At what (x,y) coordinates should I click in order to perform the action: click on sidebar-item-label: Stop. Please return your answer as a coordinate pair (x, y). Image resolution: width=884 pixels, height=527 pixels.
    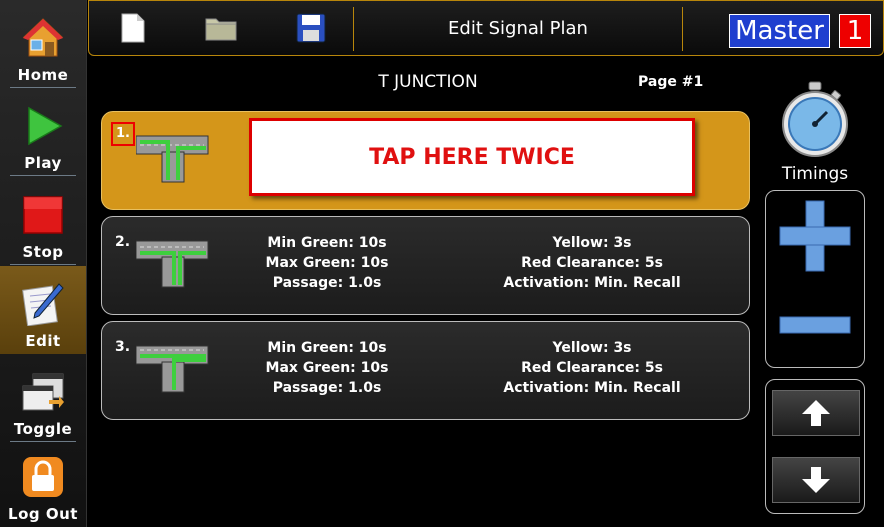
    Looking at the image, I should click on (43, 252).